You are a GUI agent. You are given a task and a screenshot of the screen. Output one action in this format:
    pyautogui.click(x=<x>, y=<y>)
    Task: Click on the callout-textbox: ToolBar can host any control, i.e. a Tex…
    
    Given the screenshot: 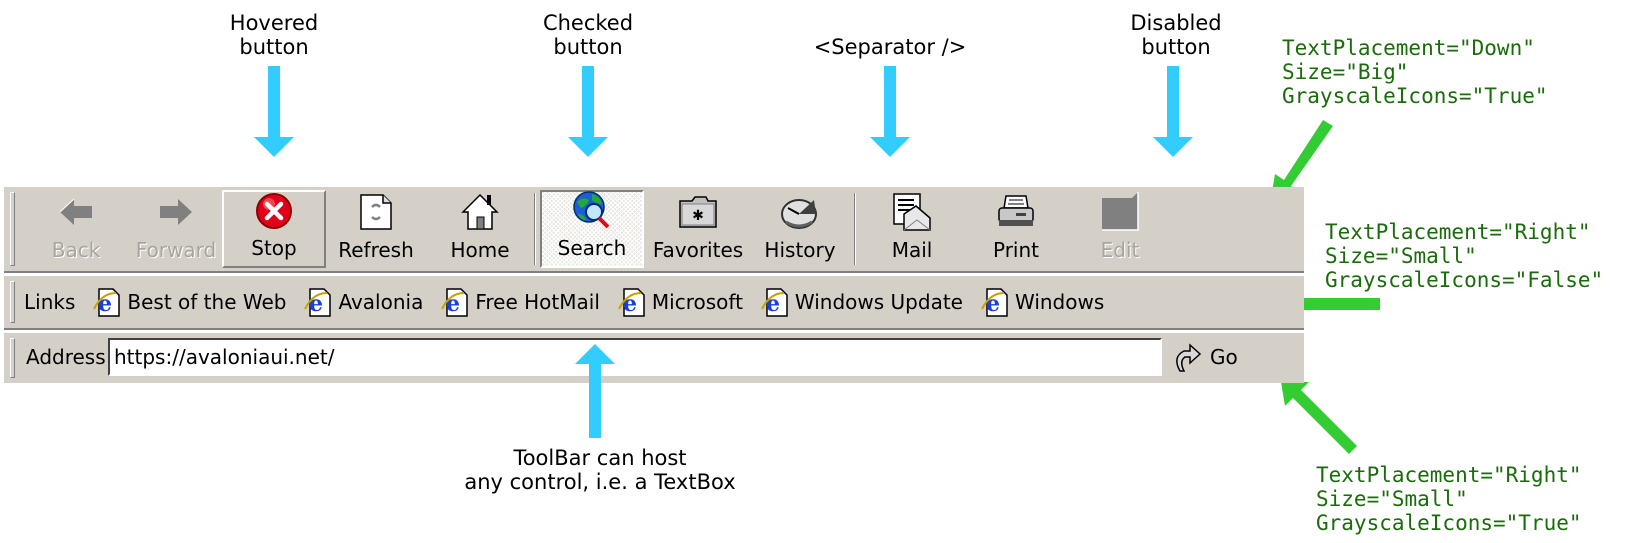 What is the action you would take?
    pyautogui.click(x=600, y=470)
    